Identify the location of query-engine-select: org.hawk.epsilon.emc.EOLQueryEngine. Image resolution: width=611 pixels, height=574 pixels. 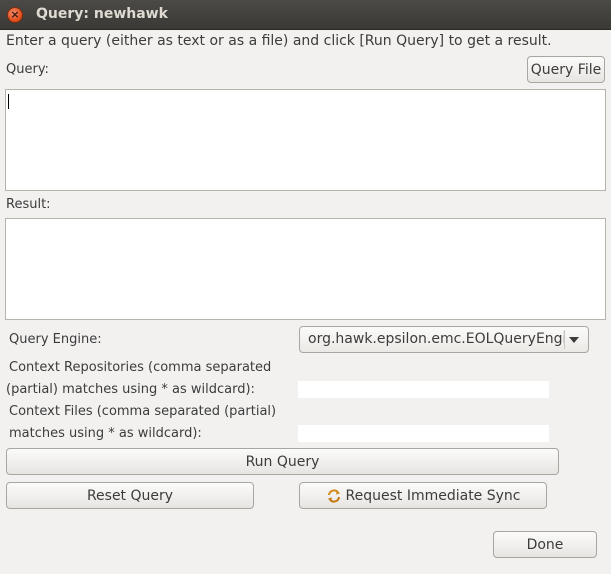
(444, 339).